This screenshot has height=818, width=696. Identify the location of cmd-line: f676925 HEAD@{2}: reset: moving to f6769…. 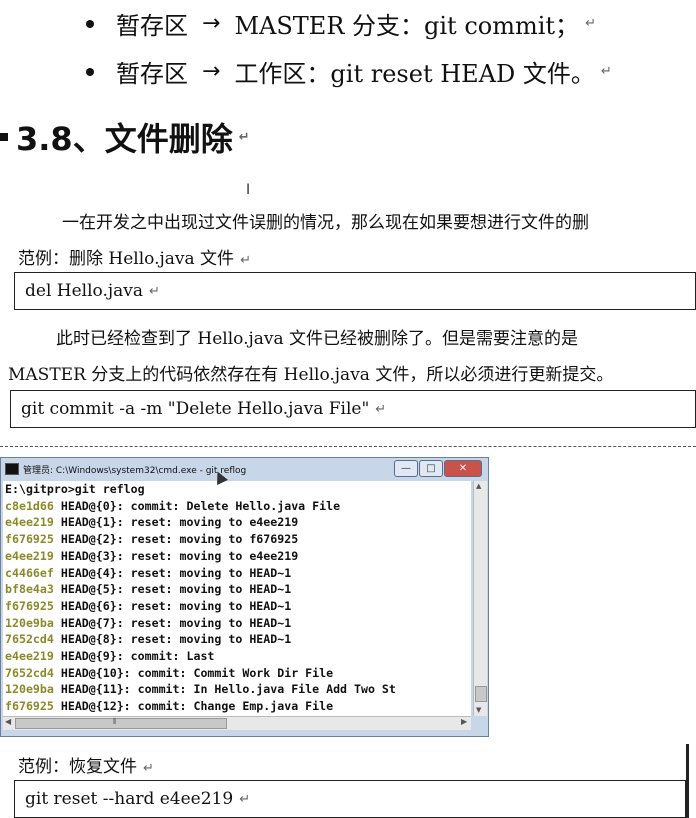
(237, 539).